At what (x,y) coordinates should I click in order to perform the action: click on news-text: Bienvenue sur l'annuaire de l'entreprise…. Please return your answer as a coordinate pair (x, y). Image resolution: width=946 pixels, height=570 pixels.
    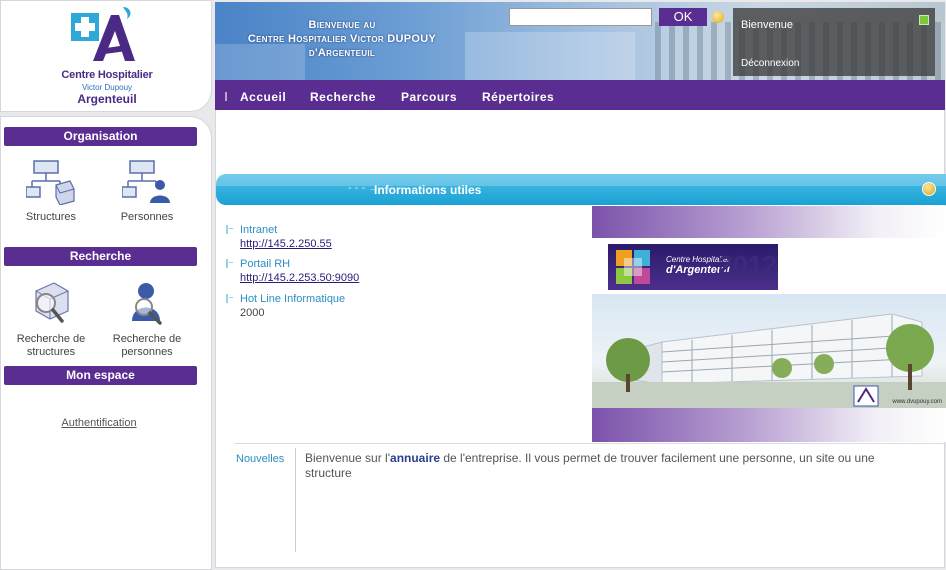
    Looking at the image, I should click on (610, 466).